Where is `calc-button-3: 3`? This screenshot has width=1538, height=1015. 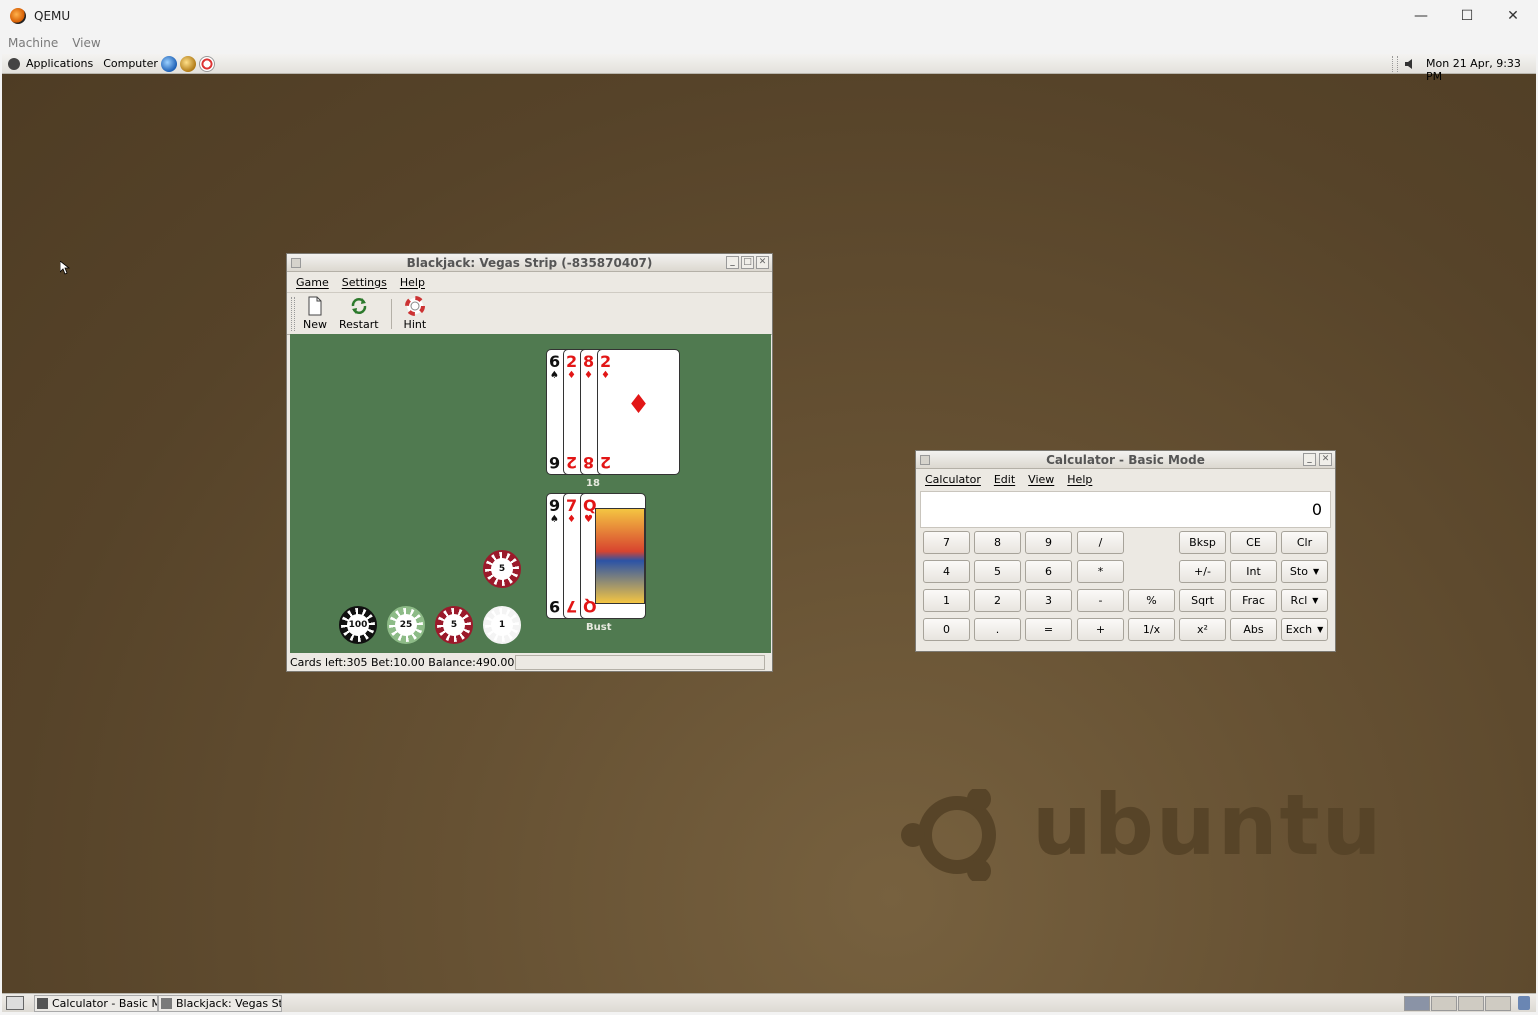 calc-button-3: 3 is located at coordinates (1048, 600).